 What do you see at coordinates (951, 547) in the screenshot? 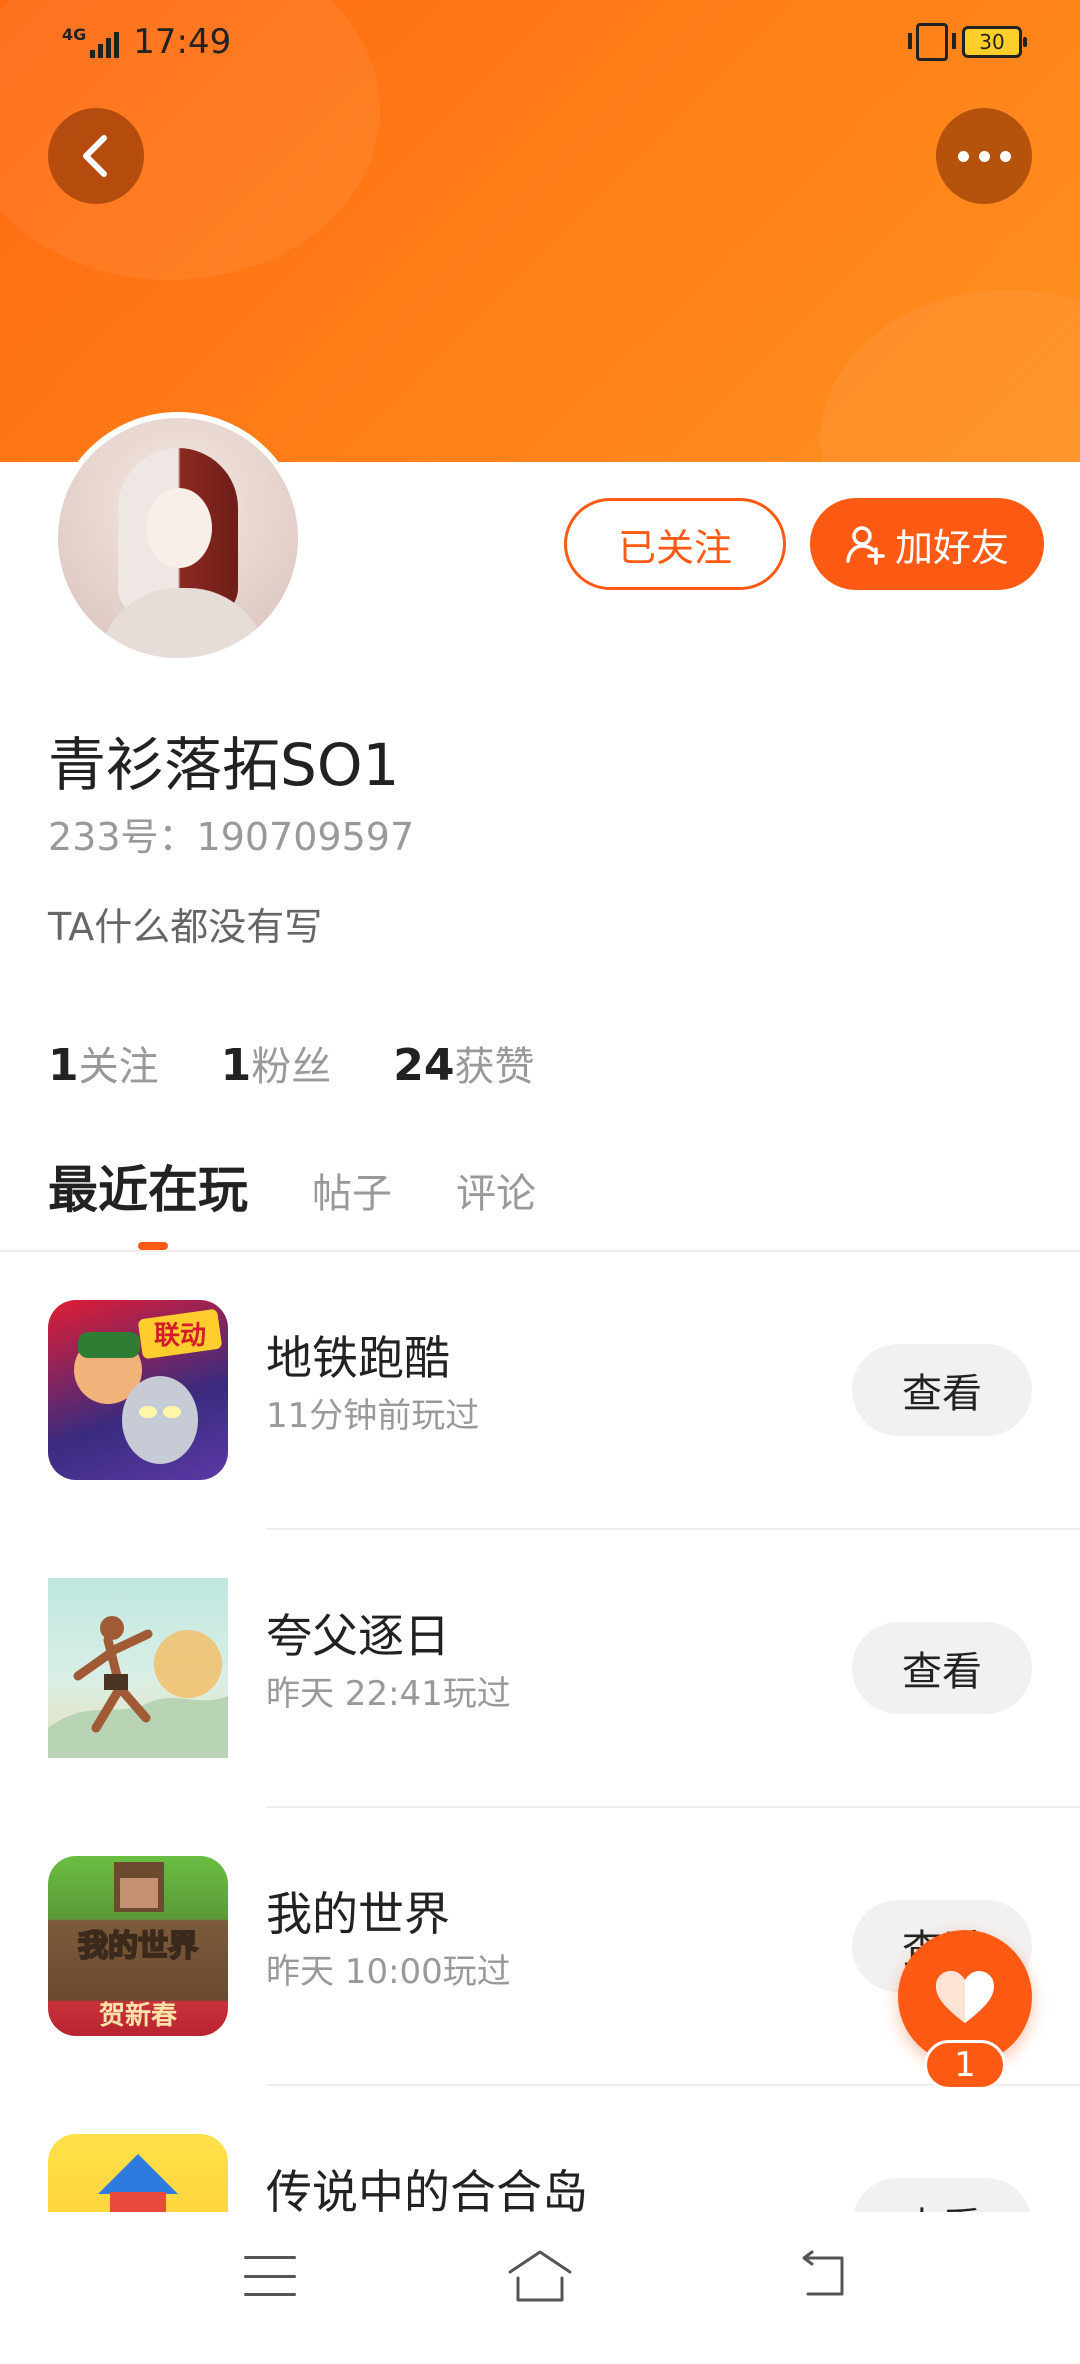
I see `add-friend-label: 加好友` at bounding box center [951, 547].